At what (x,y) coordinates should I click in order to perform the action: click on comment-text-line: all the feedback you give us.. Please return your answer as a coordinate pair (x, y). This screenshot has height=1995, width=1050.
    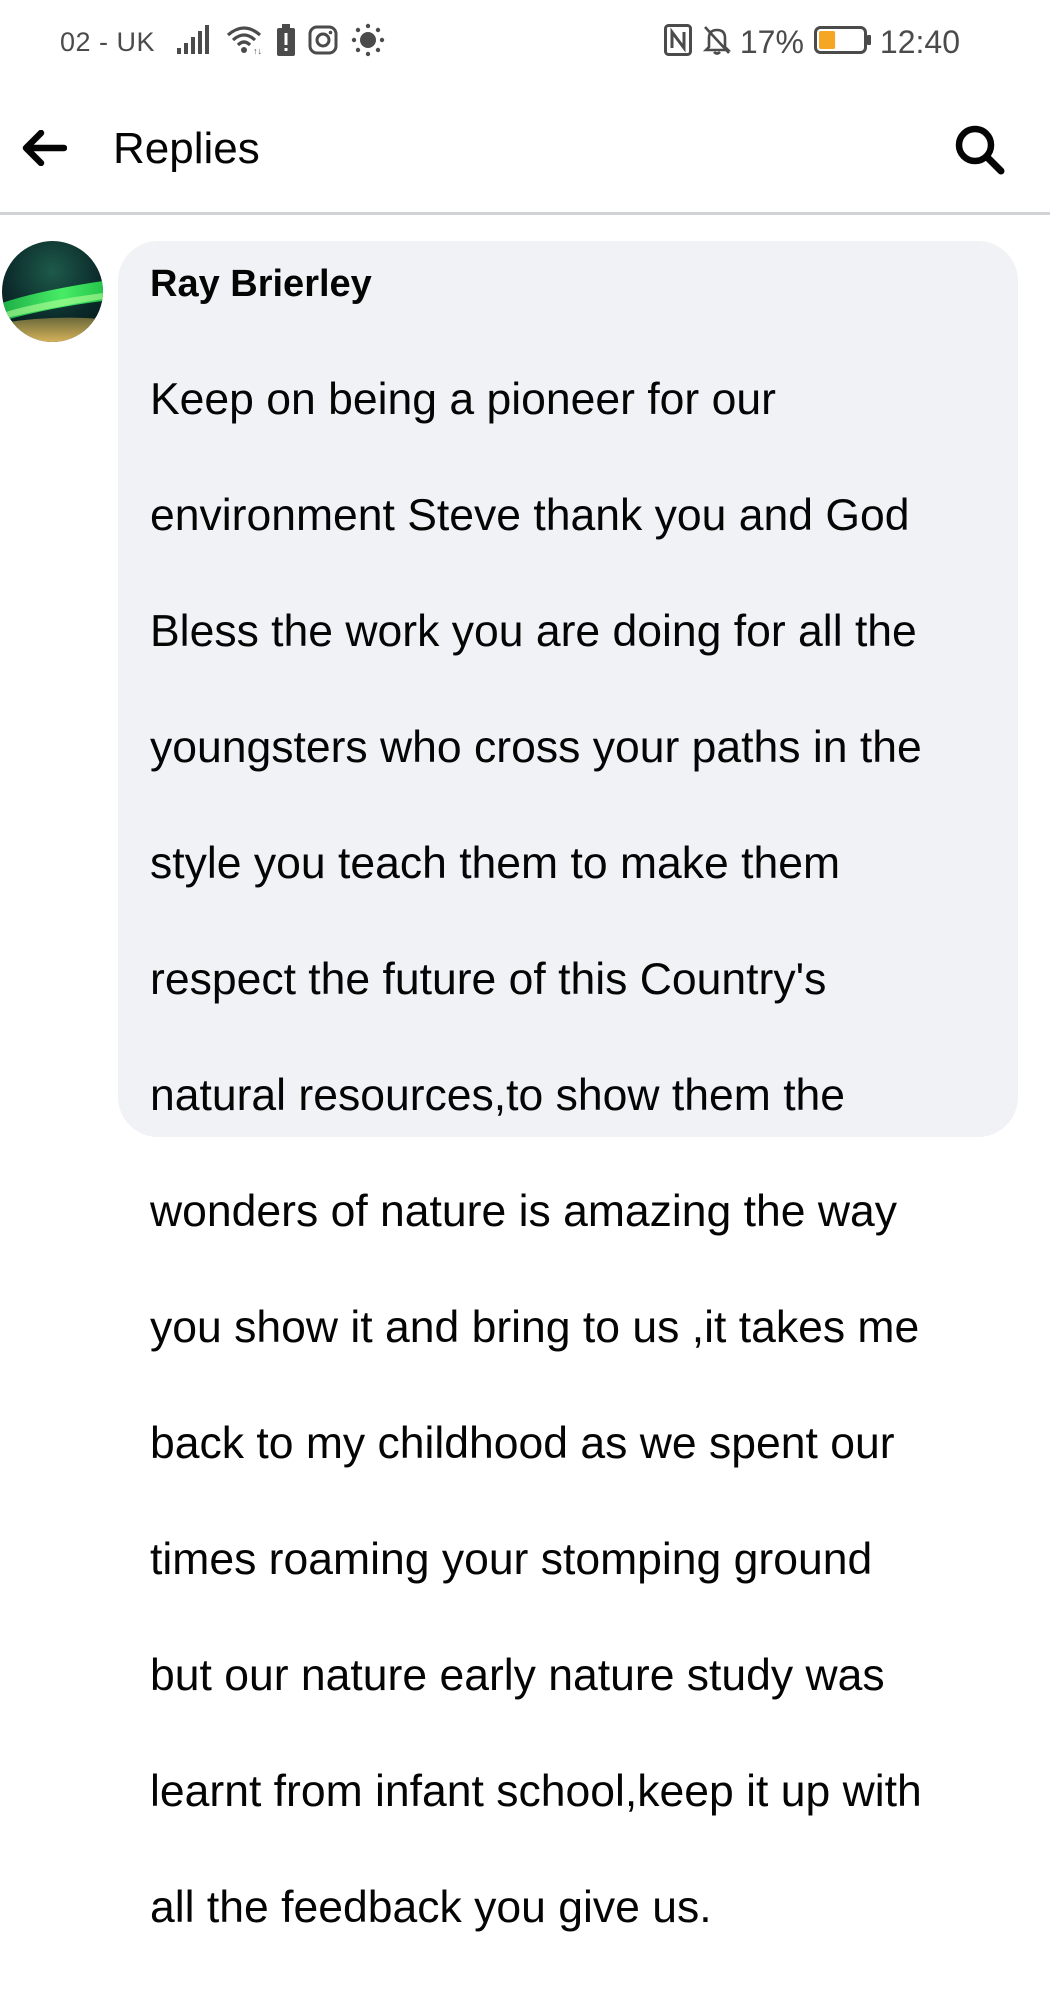
    Looking at the image, I should click on (431, 1907).